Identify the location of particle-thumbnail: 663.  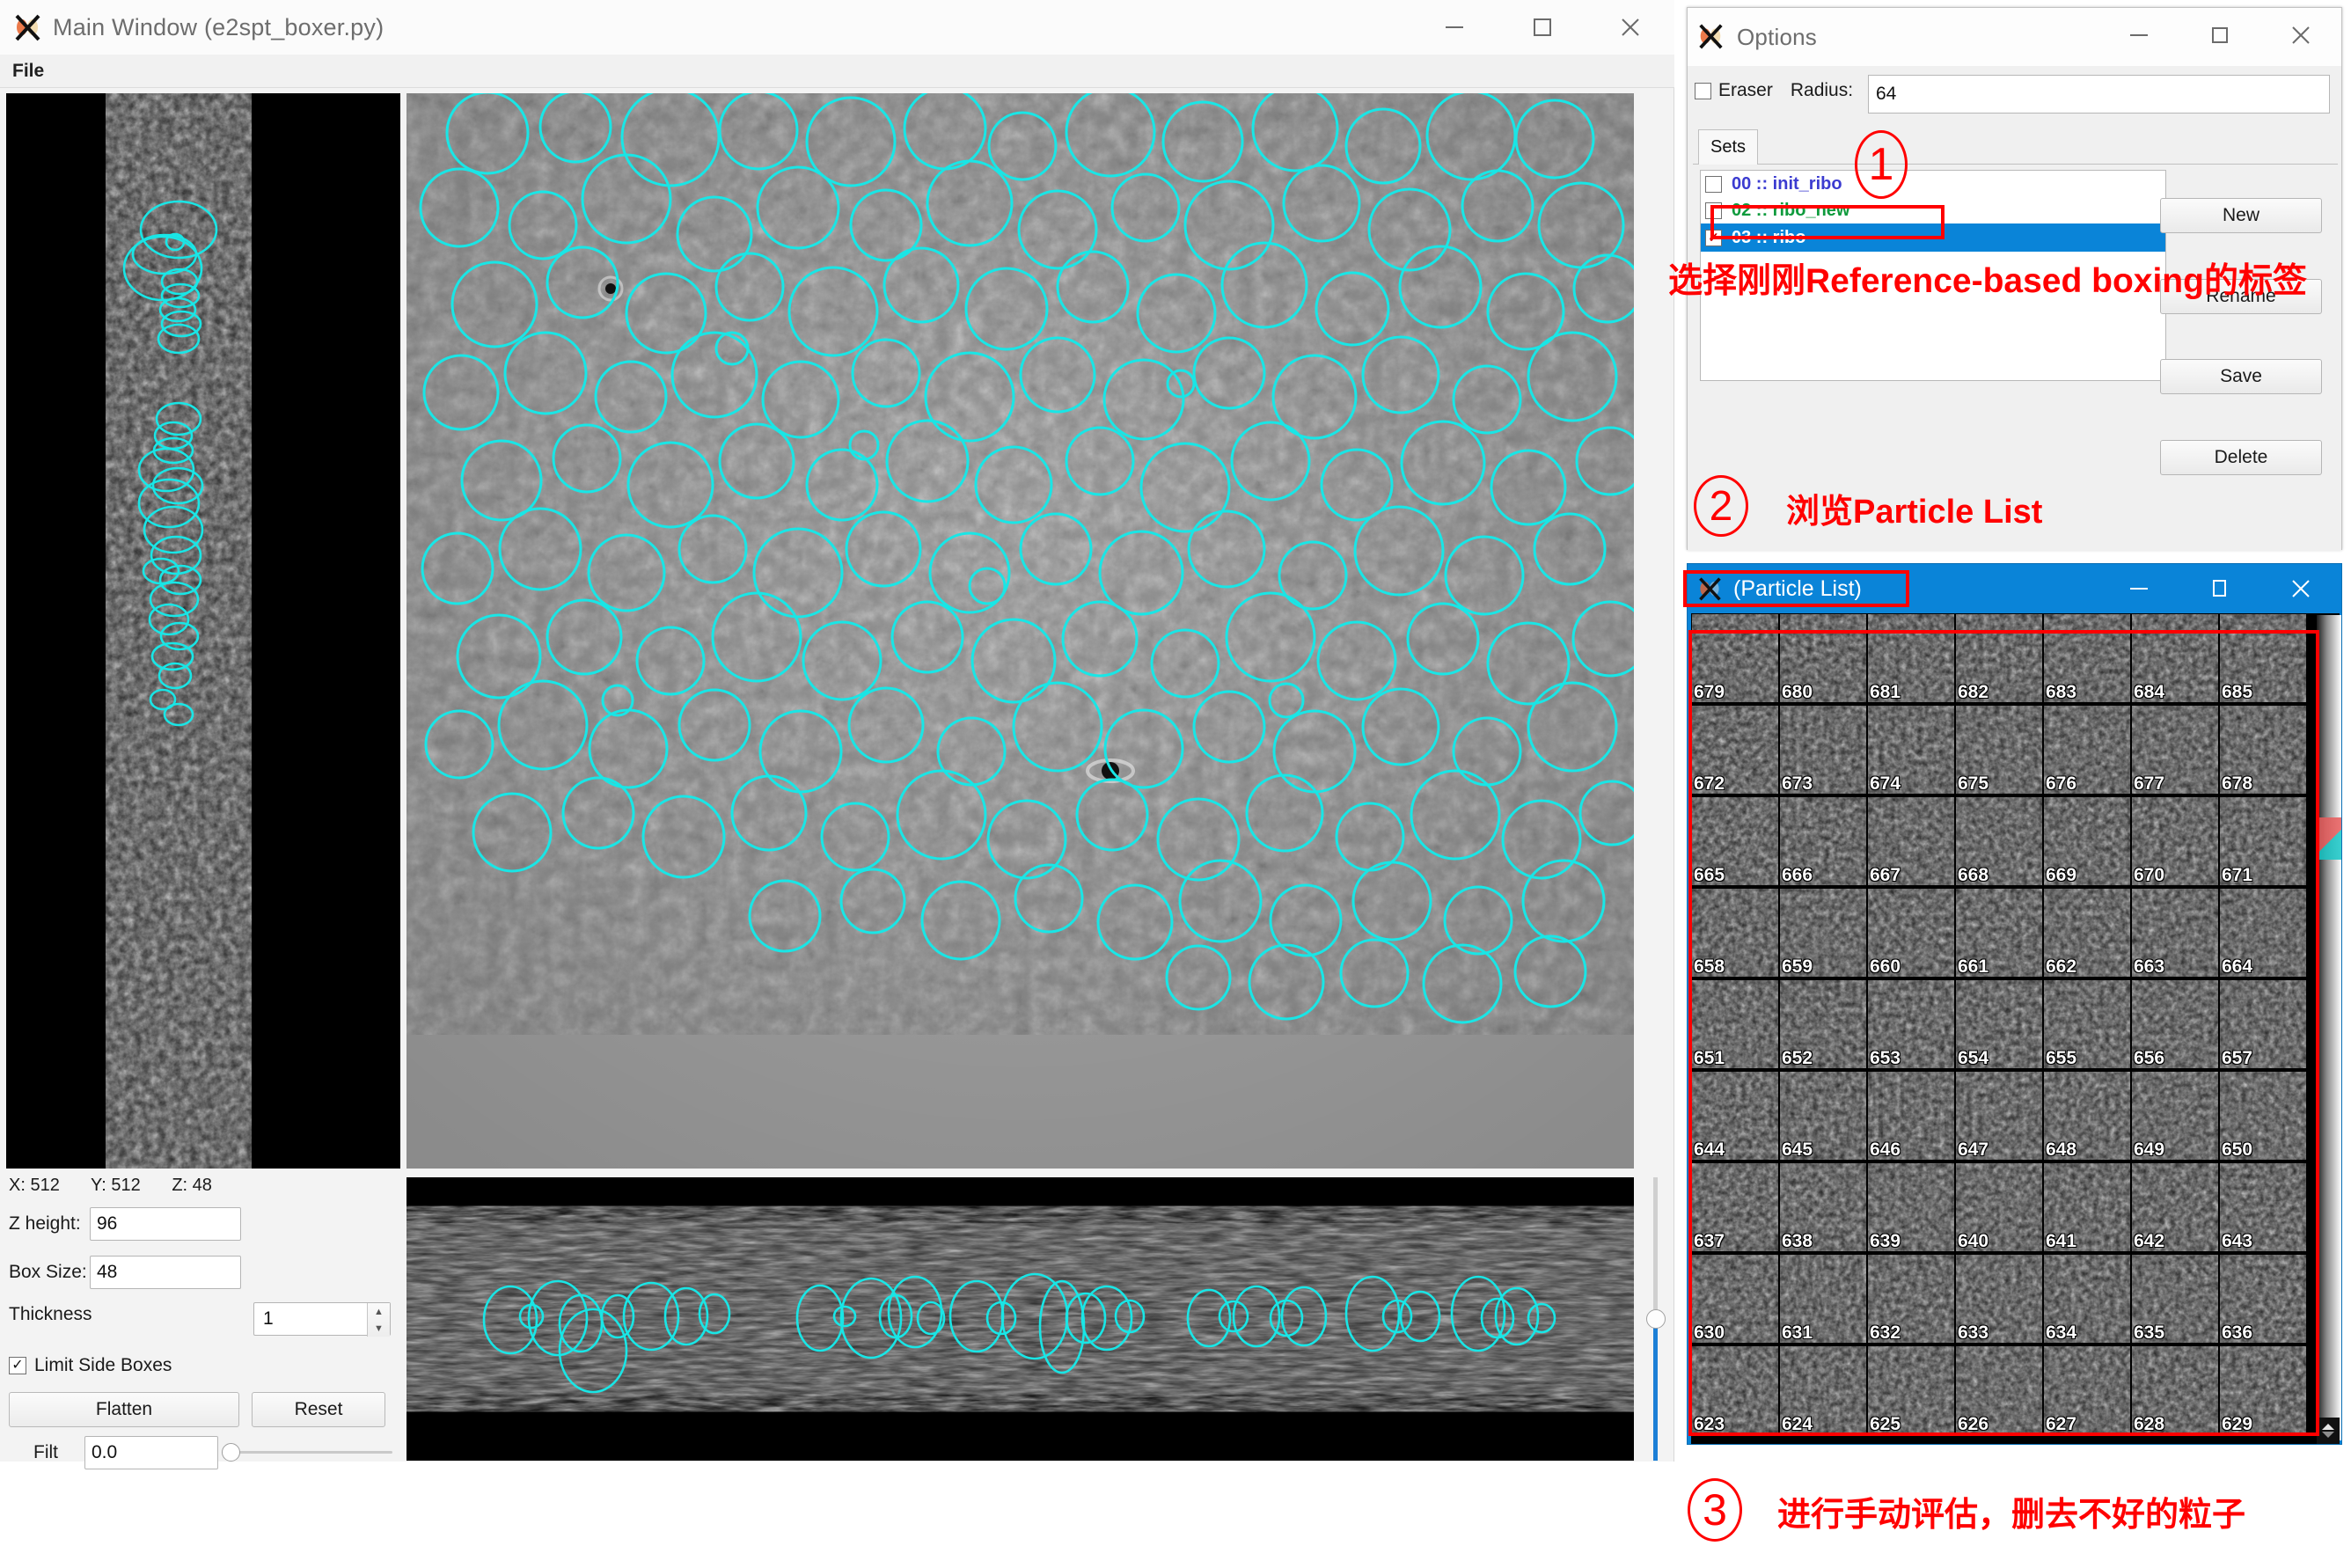
(2175, 933).